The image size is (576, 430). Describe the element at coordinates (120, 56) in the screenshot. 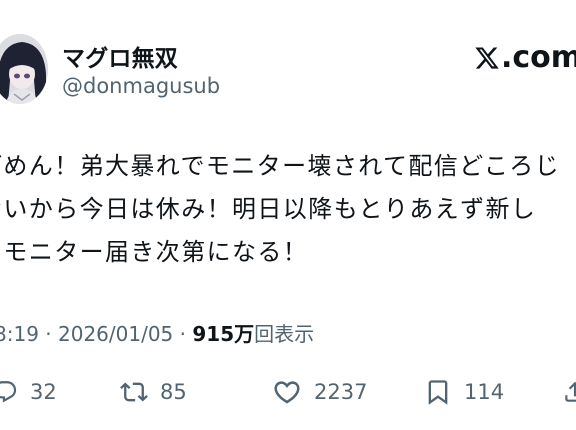

I see `author-display-name: マグロ無双` at that location.